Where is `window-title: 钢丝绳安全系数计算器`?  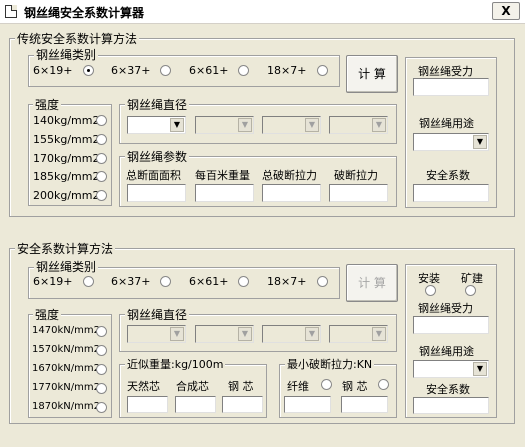
window-title: 钢丝绳安全系数计算器 is located at coordinates (84, 13).